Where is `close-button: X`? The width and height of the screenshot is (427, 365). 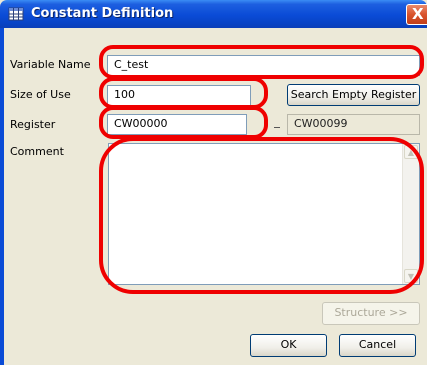 close-button: X is located at coordinates (416, 14).